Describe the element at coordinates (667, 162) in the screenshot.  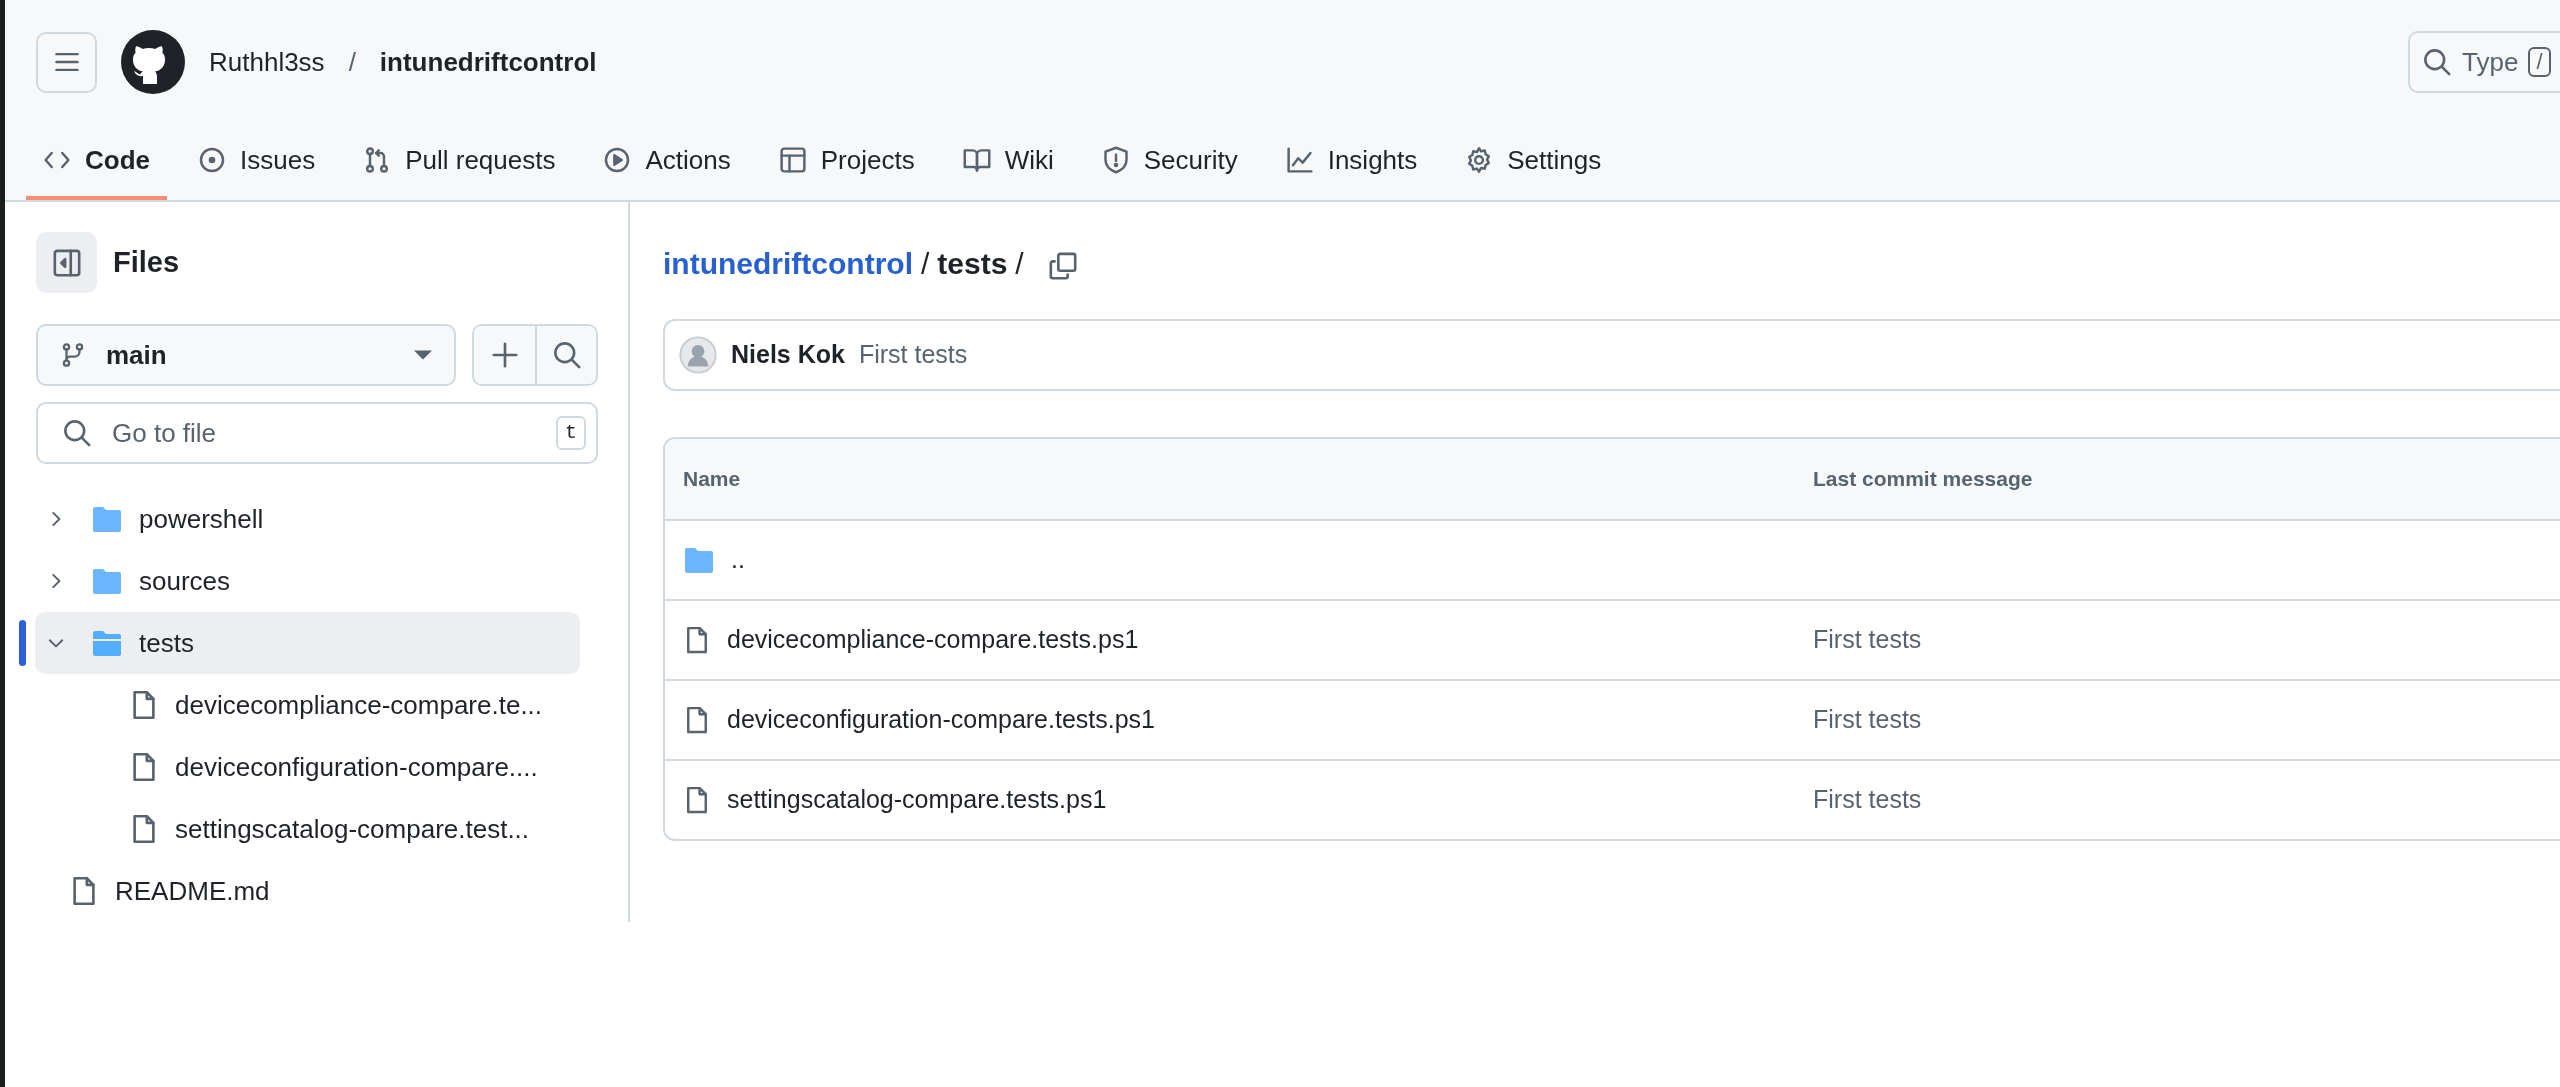
I see `nav-tab: Actions` at that location.